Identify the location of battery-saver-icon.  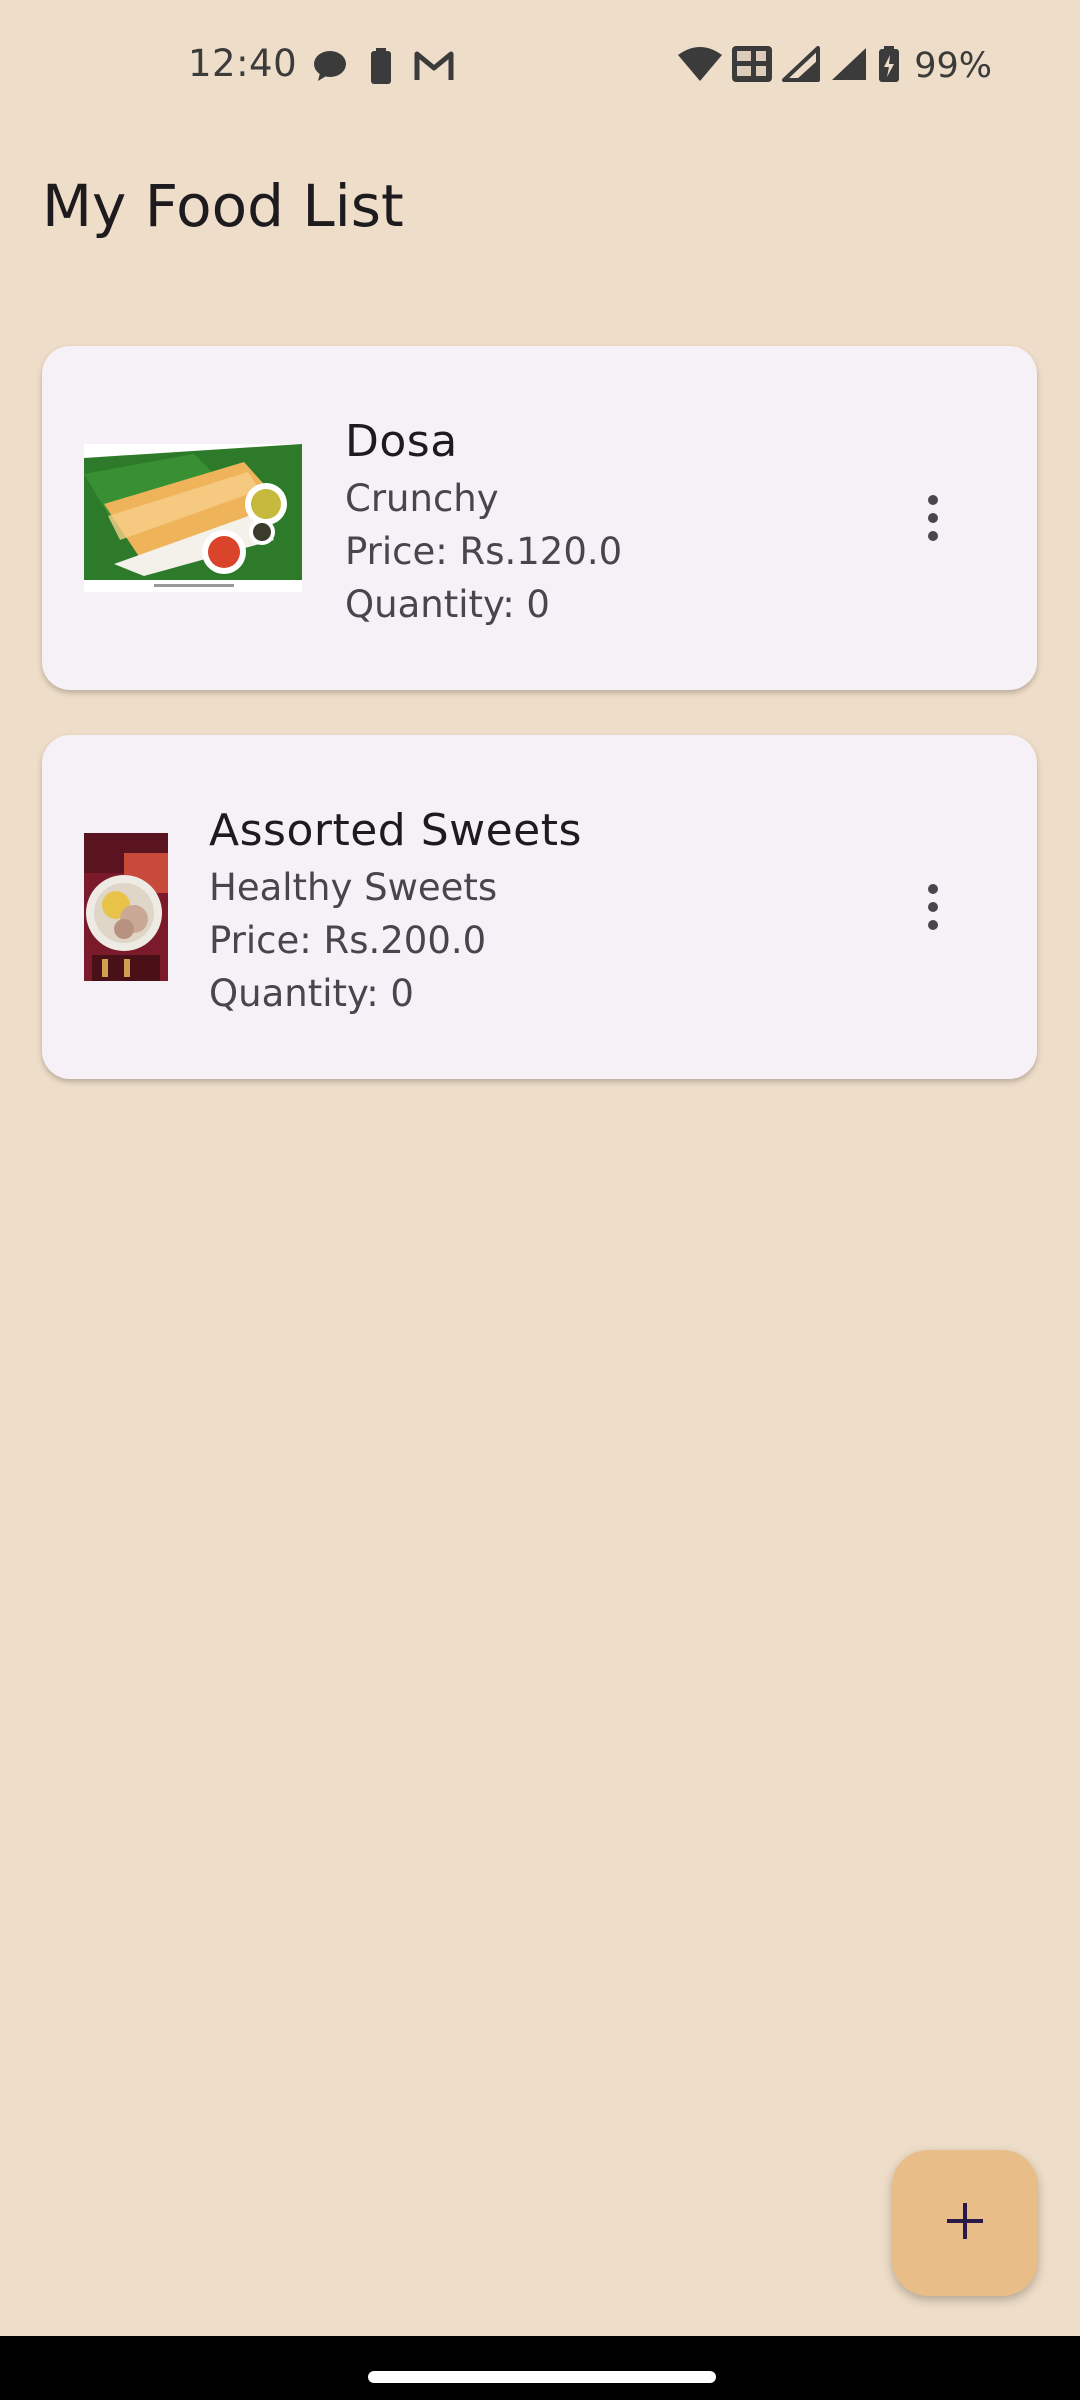
(381, 68).